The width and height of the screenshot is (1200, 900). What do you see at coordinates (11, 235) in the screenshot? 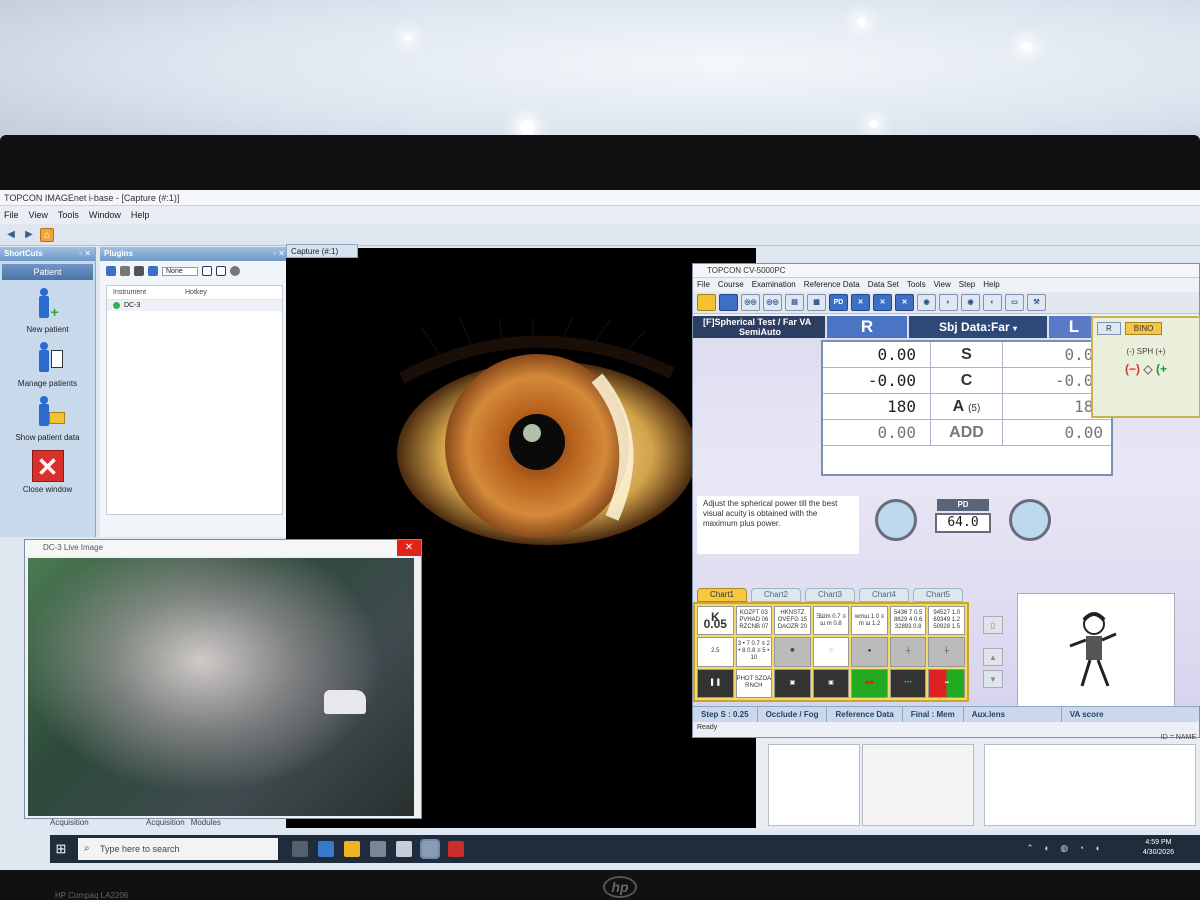
I see `back-arrow-icon: ◀` at bounding box center [11, 235].